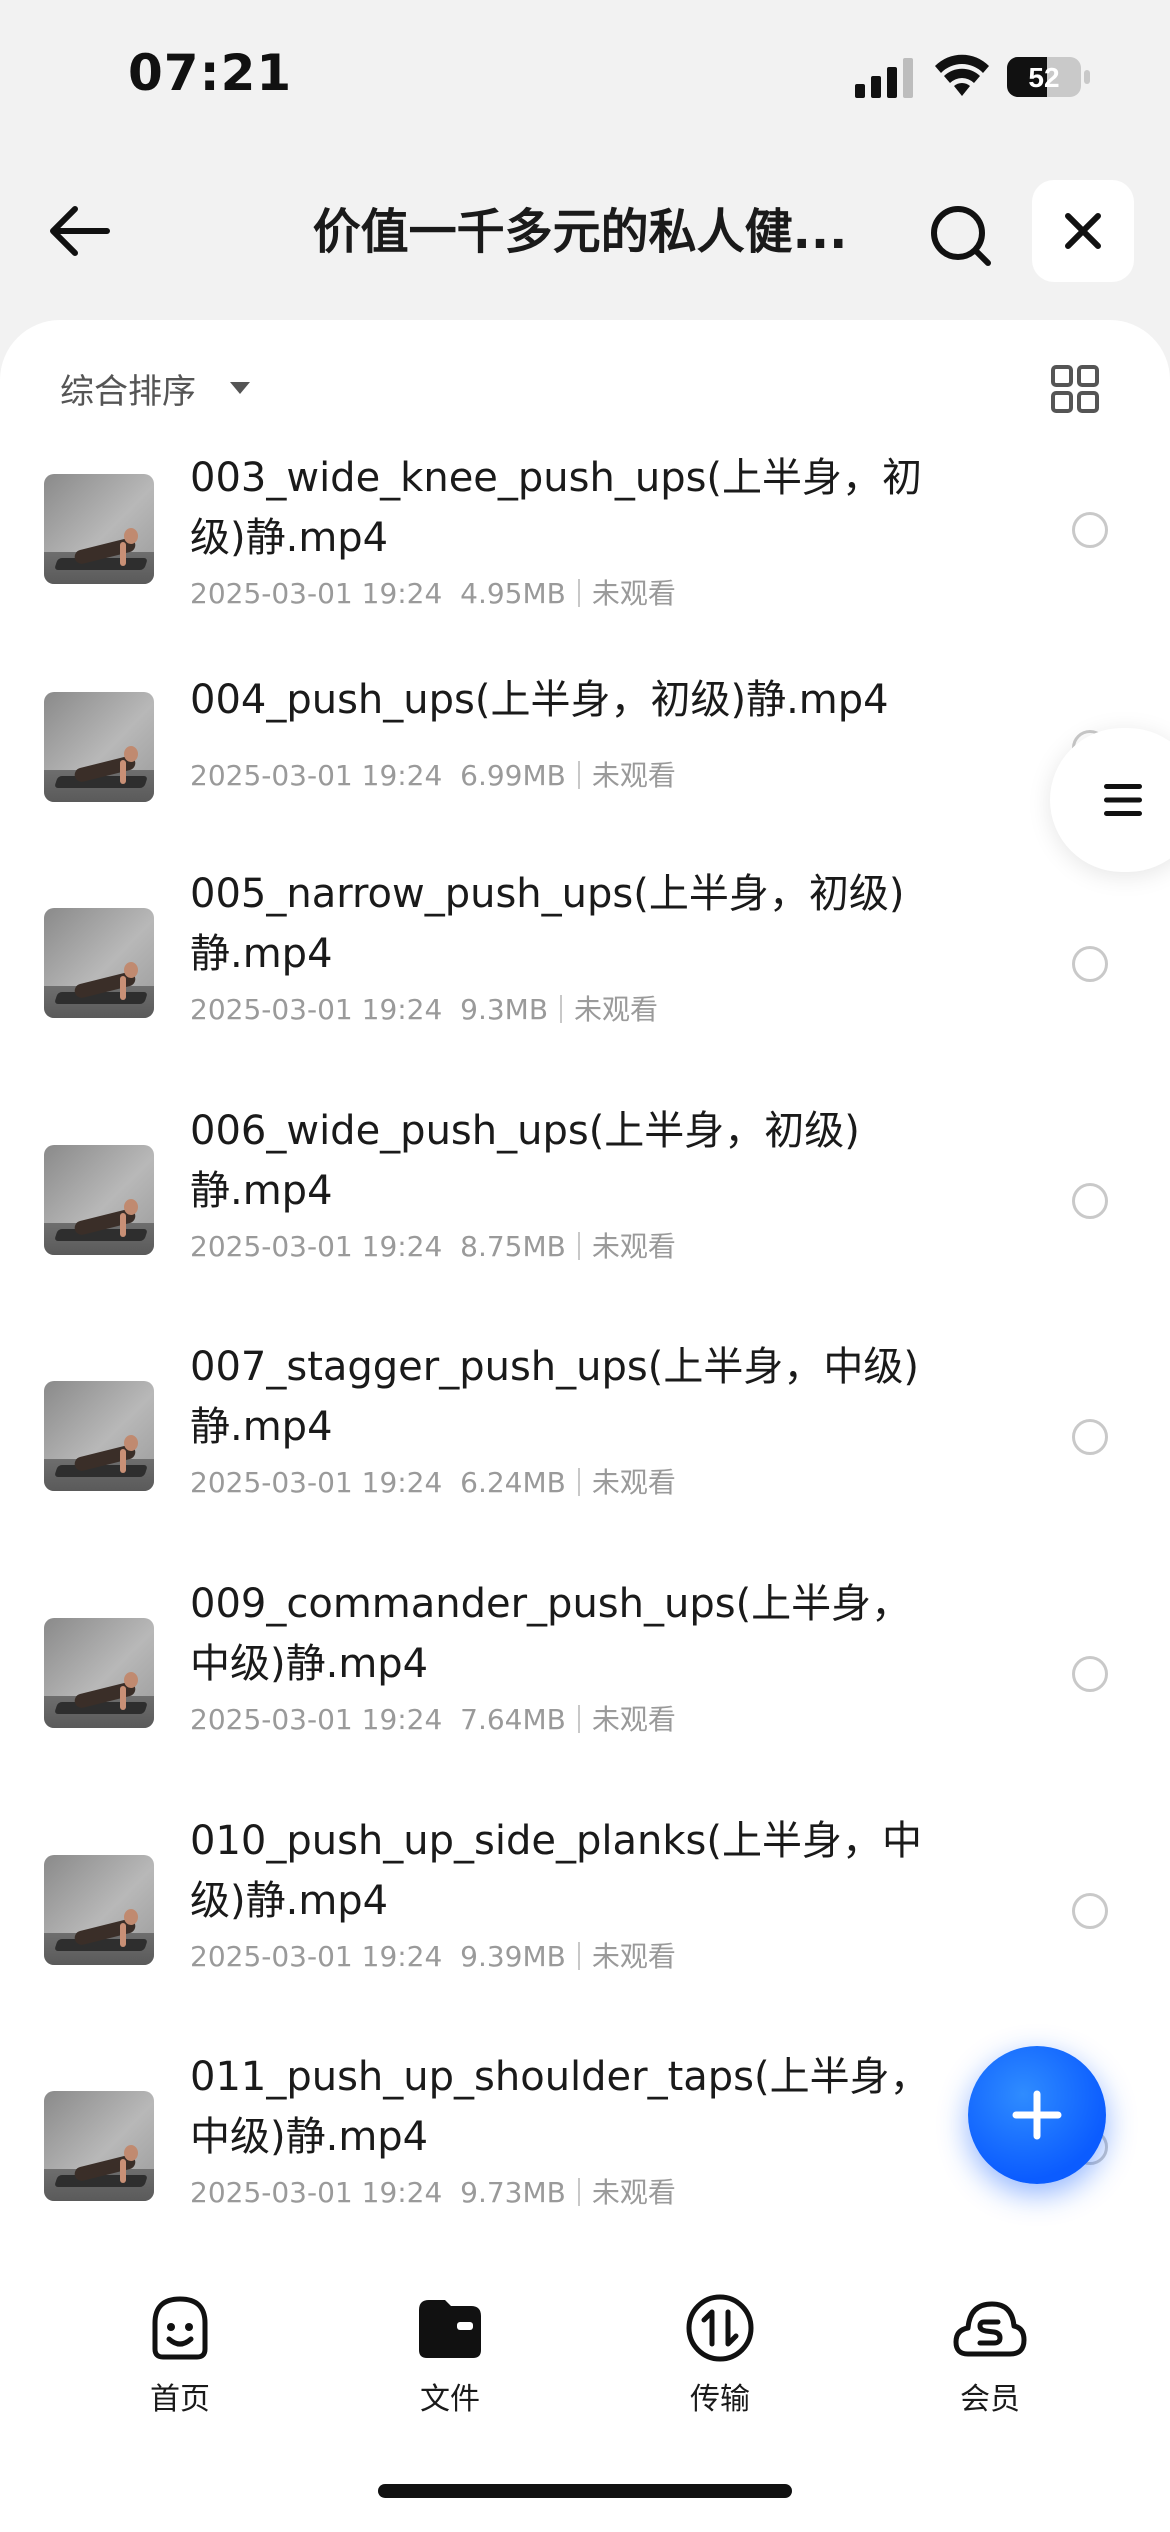 This screenshot has width=1170, height=2532. I want to click on file-name: 004_push_ups(上半身，初级)静.mp4, so click(539, 700).